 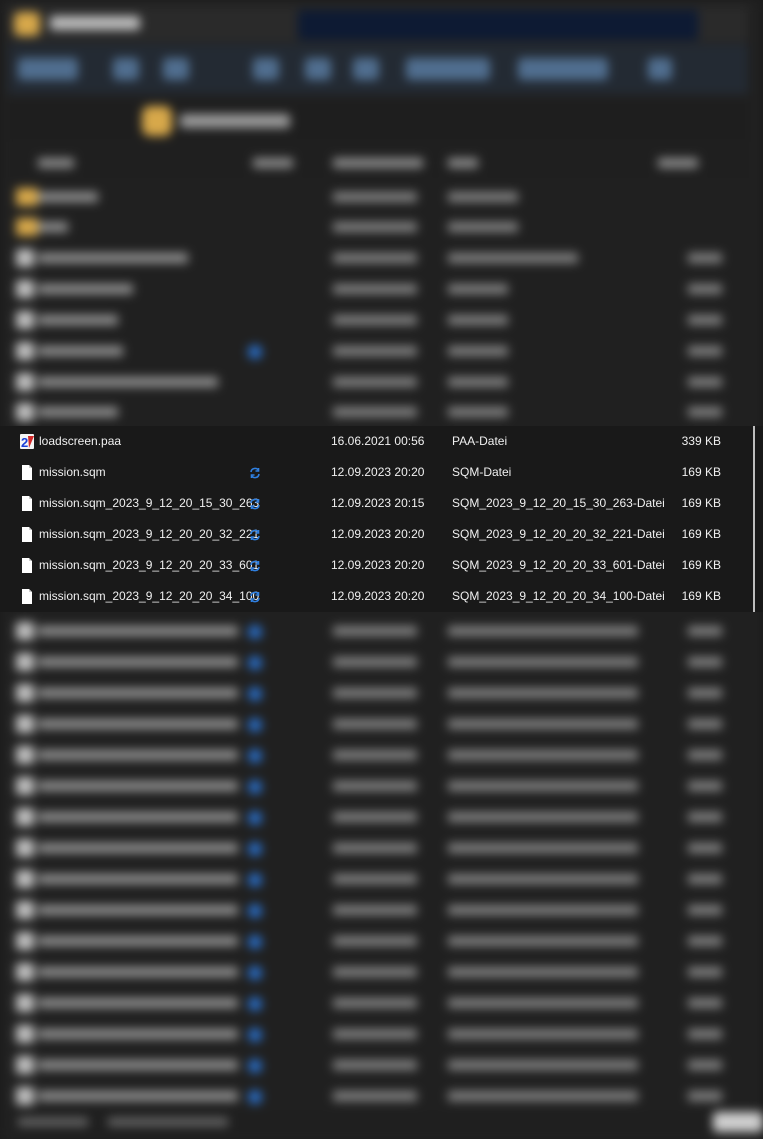 What do you see at coordinates (235, 121) in the screenshot?
I see `address-path` at bounding box center [235, 121].